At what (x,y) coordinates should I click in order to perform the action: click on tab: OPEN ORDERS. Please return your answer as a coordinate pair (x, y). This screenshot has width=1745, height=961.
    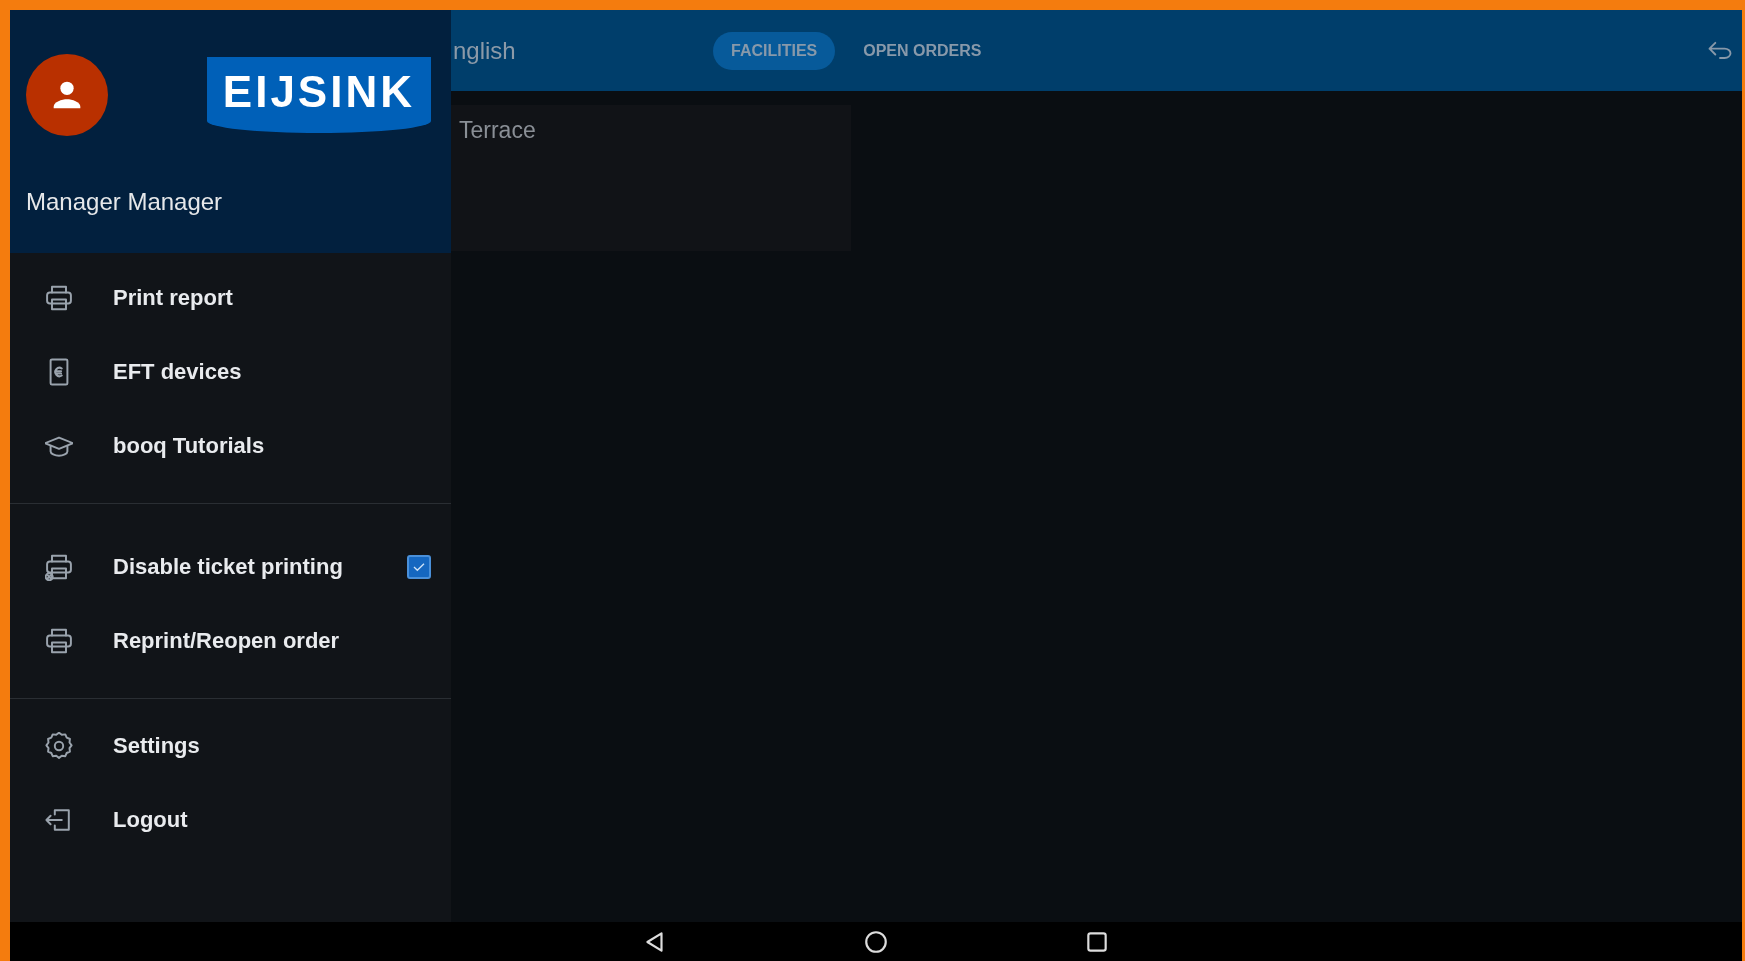
    Looking at the image, I should click on (922, 50).